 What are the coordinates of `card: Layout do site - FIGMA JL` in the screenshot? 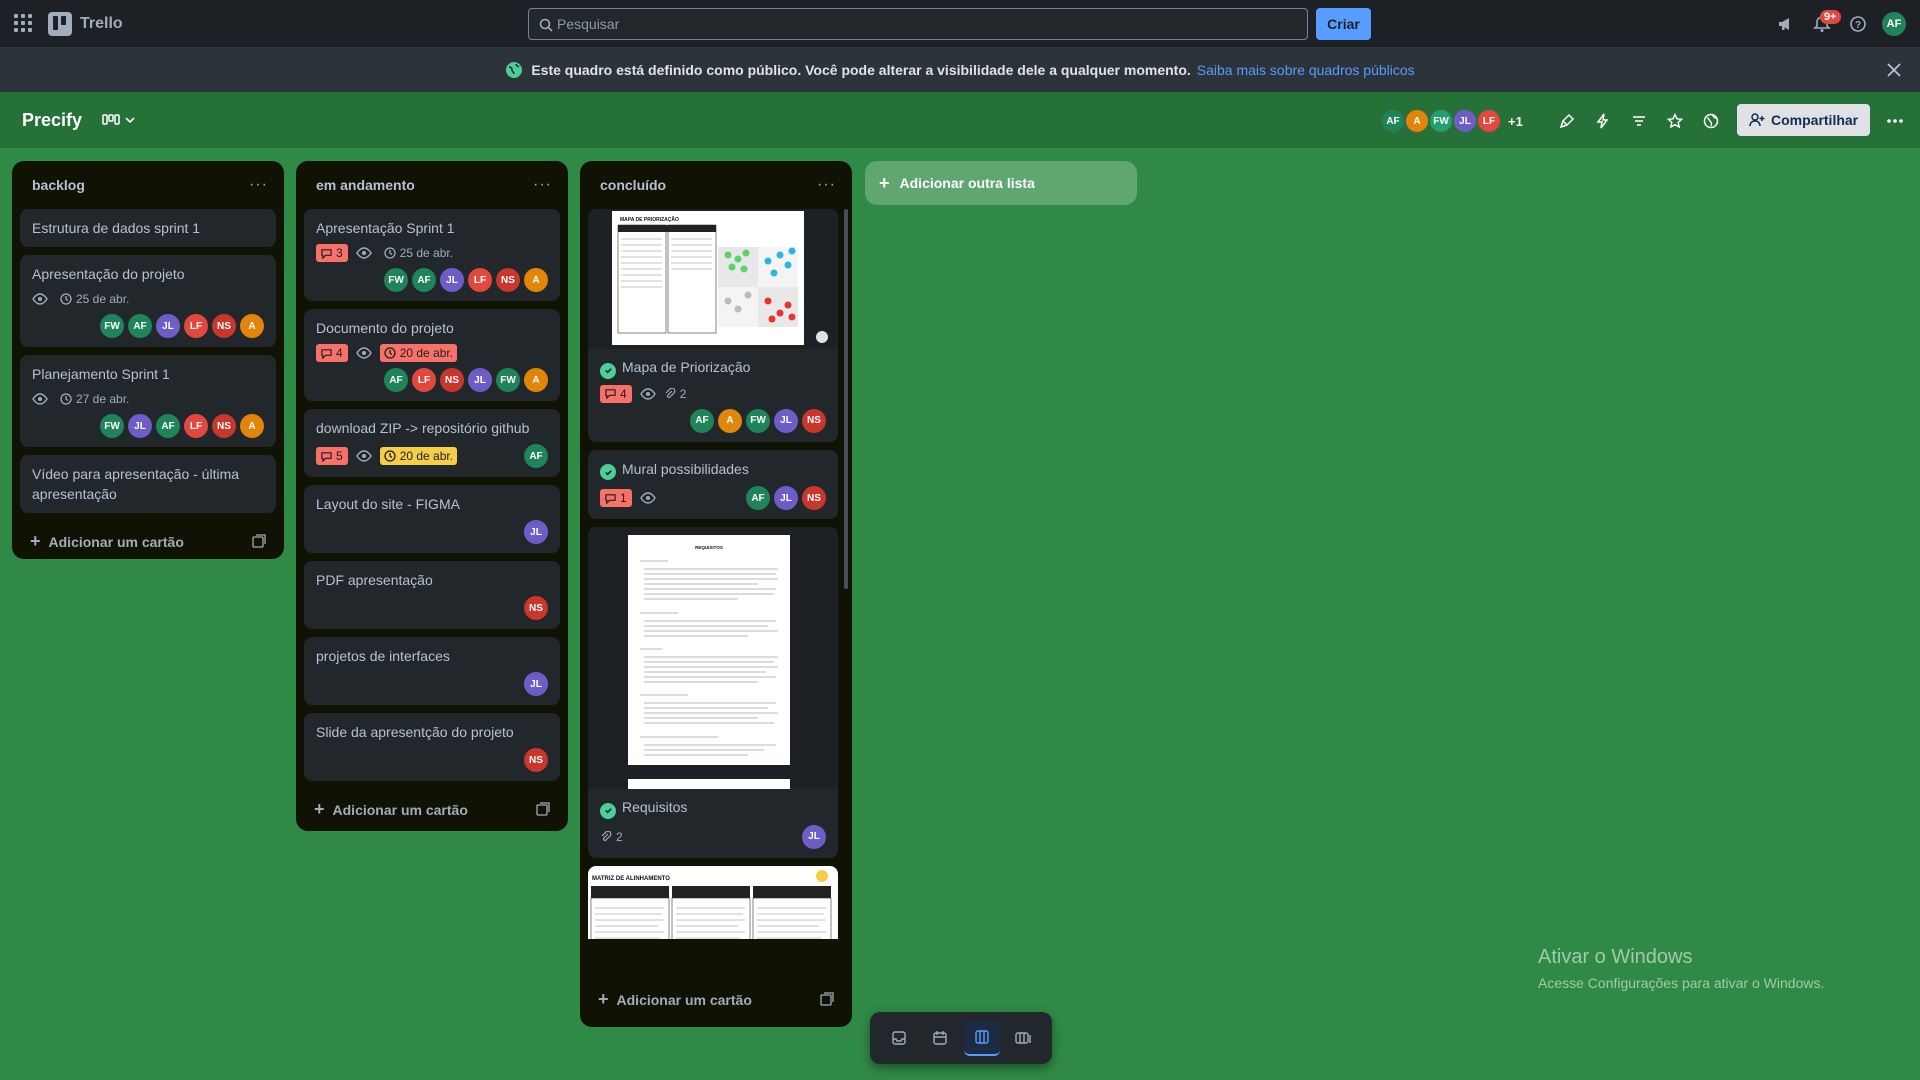 It's located at (432, 519).